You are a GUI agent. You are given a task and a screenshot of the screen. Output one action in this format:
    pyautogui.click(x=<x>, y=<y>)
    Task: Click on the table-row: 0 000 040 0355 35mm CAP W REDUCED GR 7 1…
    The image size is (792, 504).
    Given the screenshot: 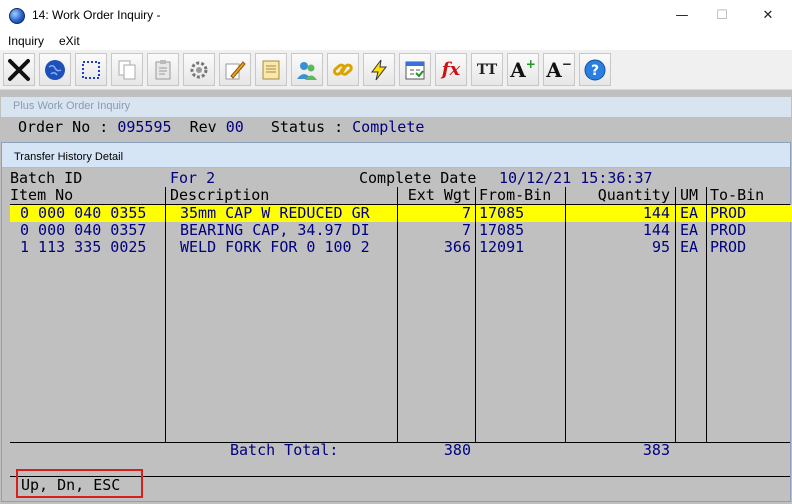 What is the action you would take?
    pyautogui.click(x=396, y=213)
    